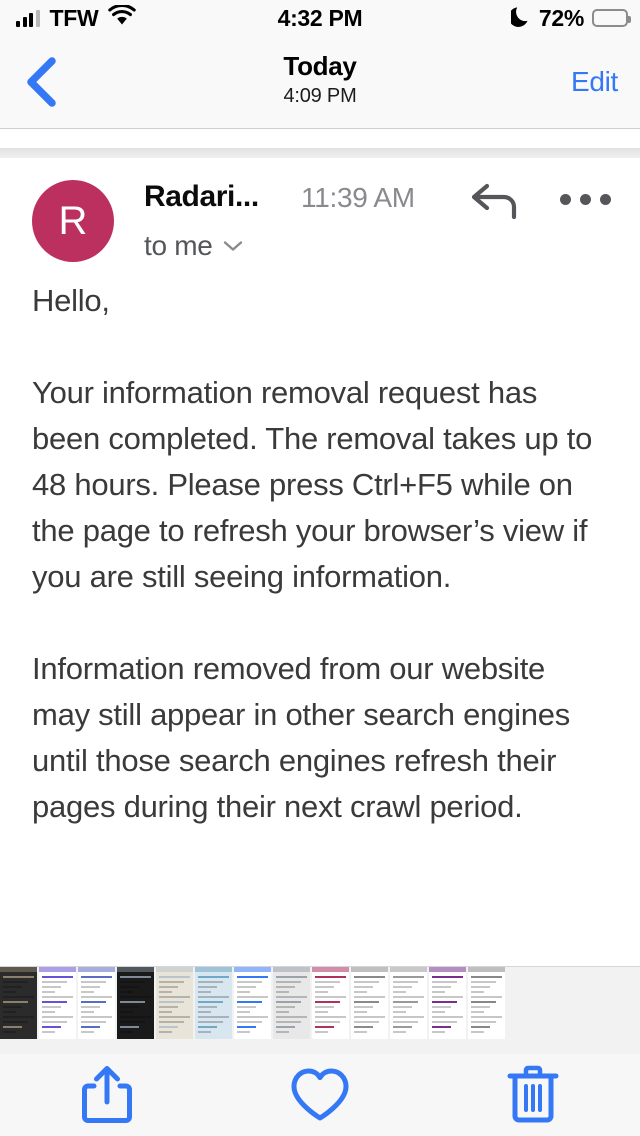  What do you see at coordinates (561, 17) in the screenshot?
I see `battery-percent-label: 72%` at bounding box center [561, 17].